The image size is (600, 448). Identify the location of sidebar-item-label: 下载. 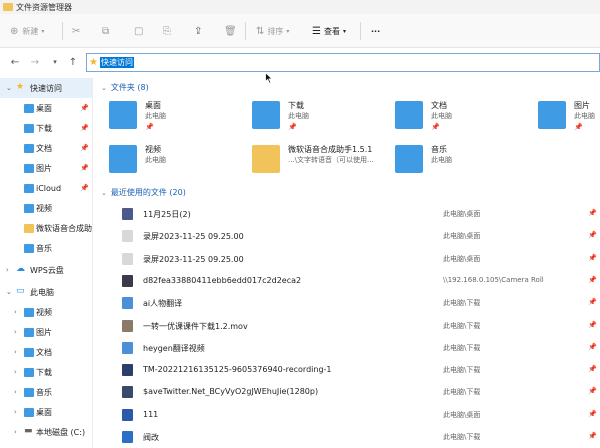
(44, 372).